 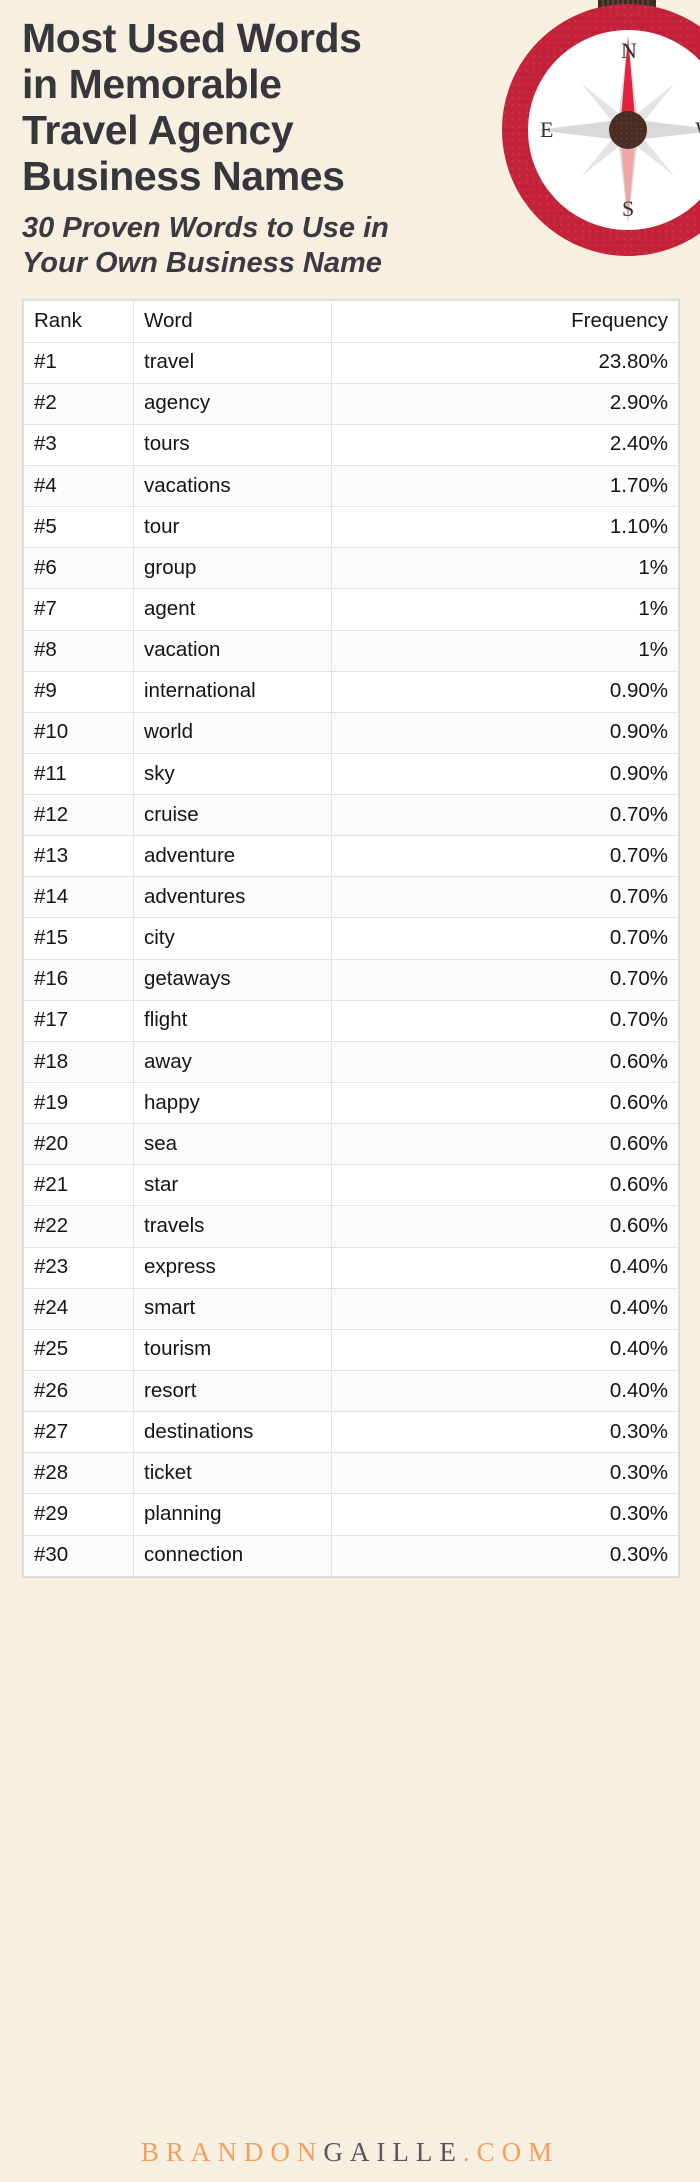 I want to click on cell-word: cruise, so click(x=232, y=815).